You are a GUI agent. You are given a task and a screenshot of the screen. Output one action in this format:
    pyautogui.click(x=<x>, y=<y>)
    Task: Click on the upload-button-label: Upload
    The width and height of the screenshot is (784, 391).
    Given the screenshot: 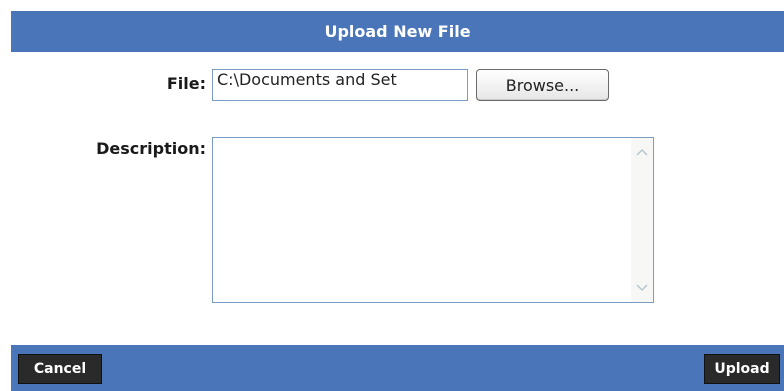 What is the action you would take?
    pyautogui.click(x=742, y=369)
    